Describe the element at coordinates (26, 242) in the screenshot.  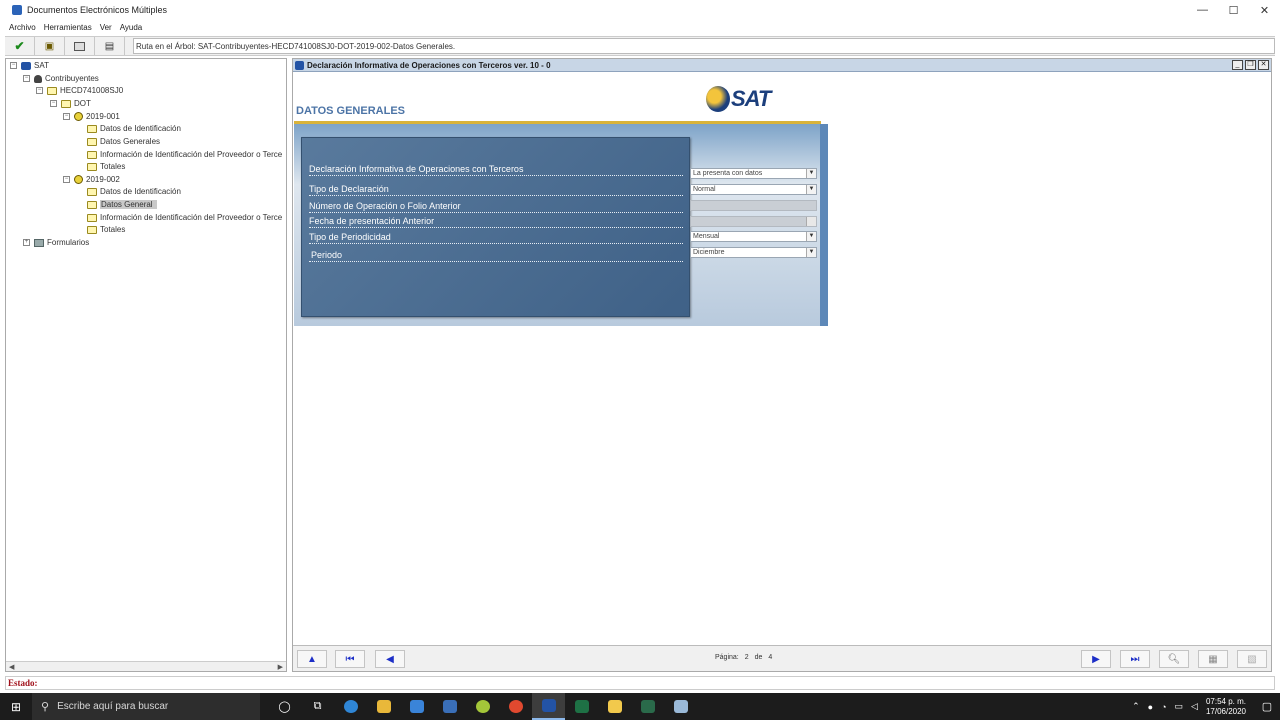
I see `expand-icon: +` at that location.